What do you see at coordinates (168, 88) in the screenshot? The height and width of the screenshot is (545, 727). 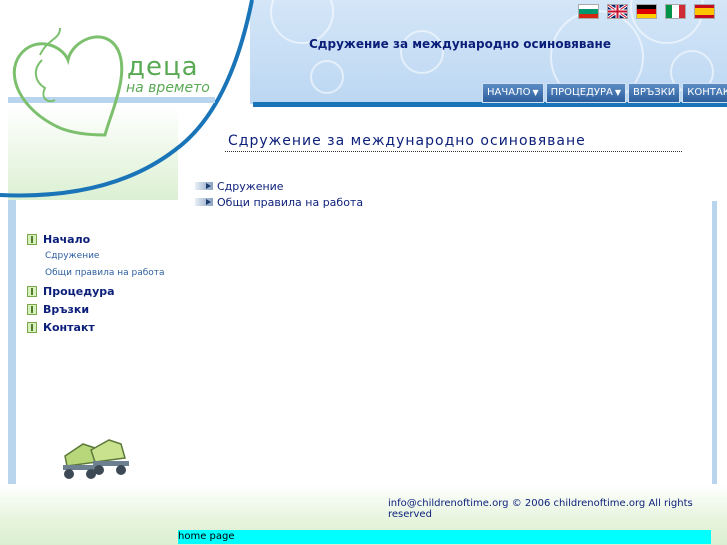 I see `logo-text-sub: на времето` at bounding box center [168, 88].